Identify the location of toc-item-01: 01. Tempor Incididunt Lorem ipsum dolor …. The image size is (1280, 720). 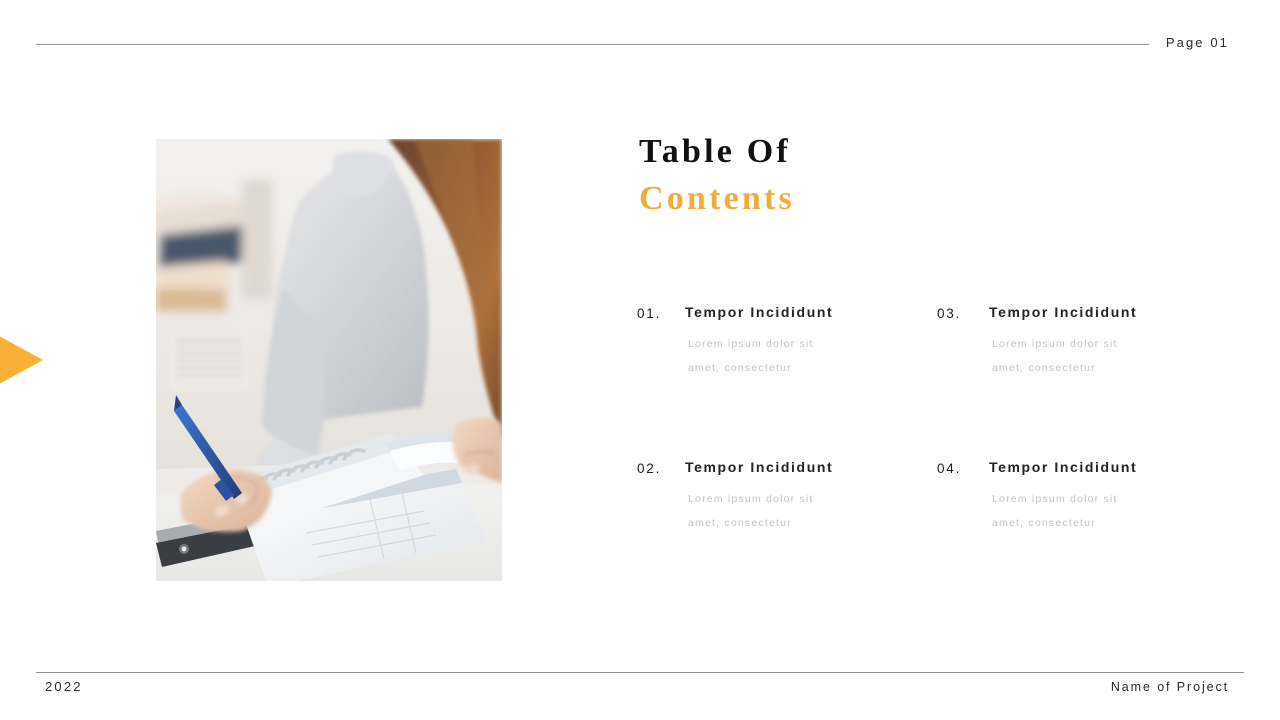
(787, 380).